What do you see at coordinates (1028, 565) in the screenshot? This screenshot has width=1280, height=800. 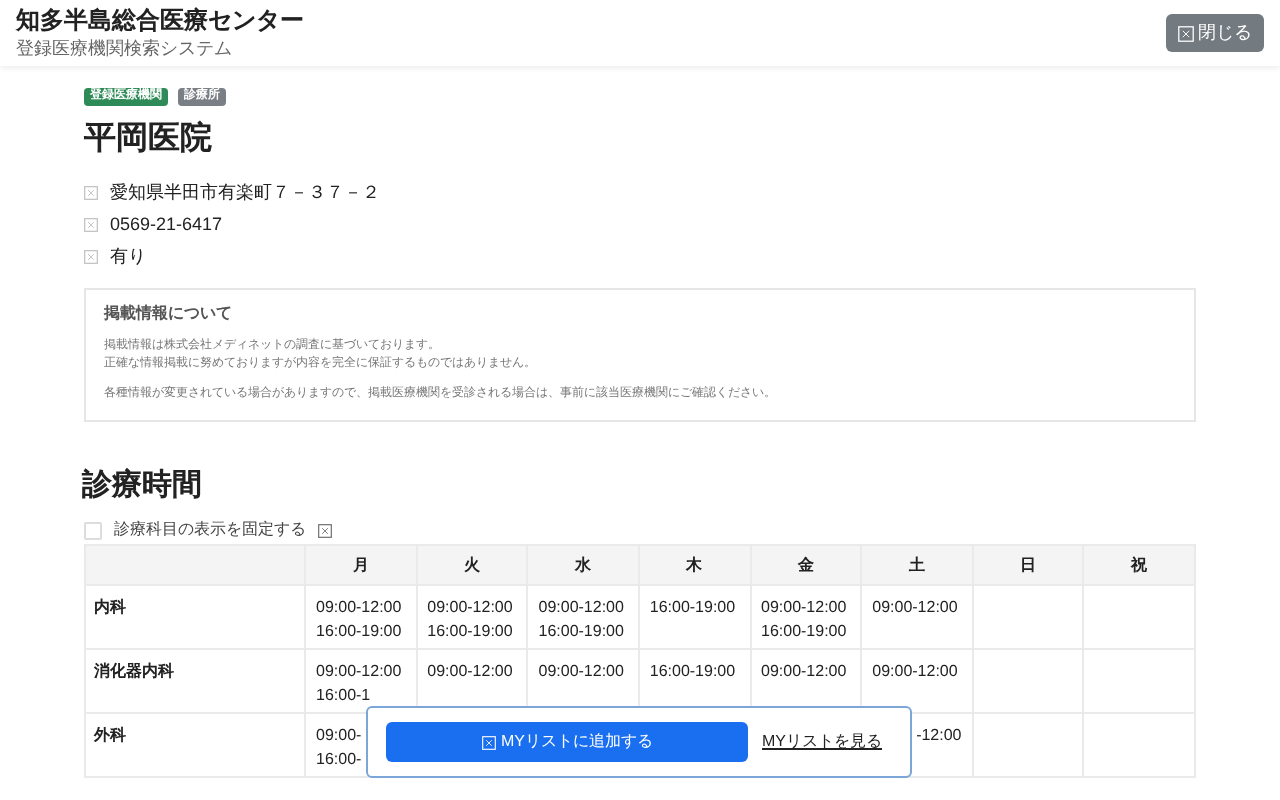 I see `weekday-header: 日` at bounding box center [1028, 565].